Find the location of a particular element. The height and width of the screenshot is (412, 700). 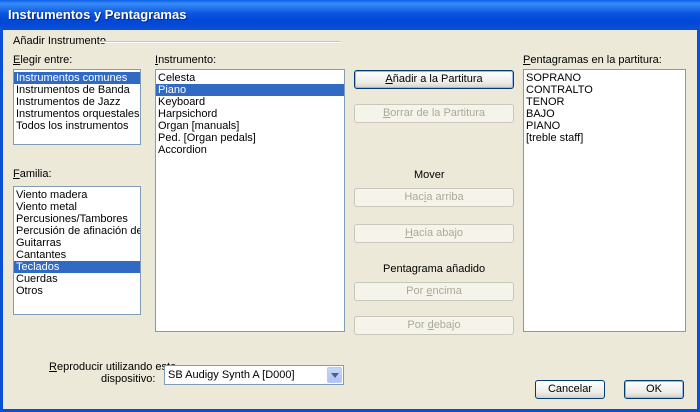

remove-from-score-button: Borrar de la Partitura is located at coordinates (434, 113).